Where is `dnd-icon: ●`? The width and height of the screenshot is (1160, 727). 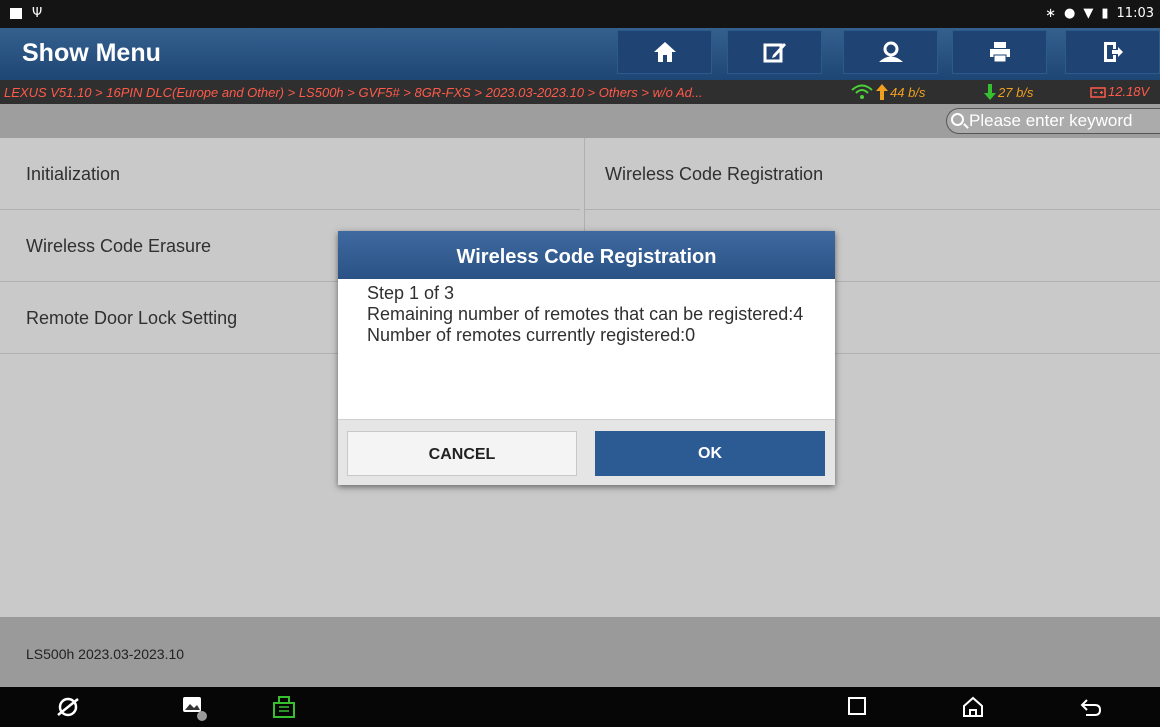
dnd-icon: ● is located at coordinates (1070, 13).